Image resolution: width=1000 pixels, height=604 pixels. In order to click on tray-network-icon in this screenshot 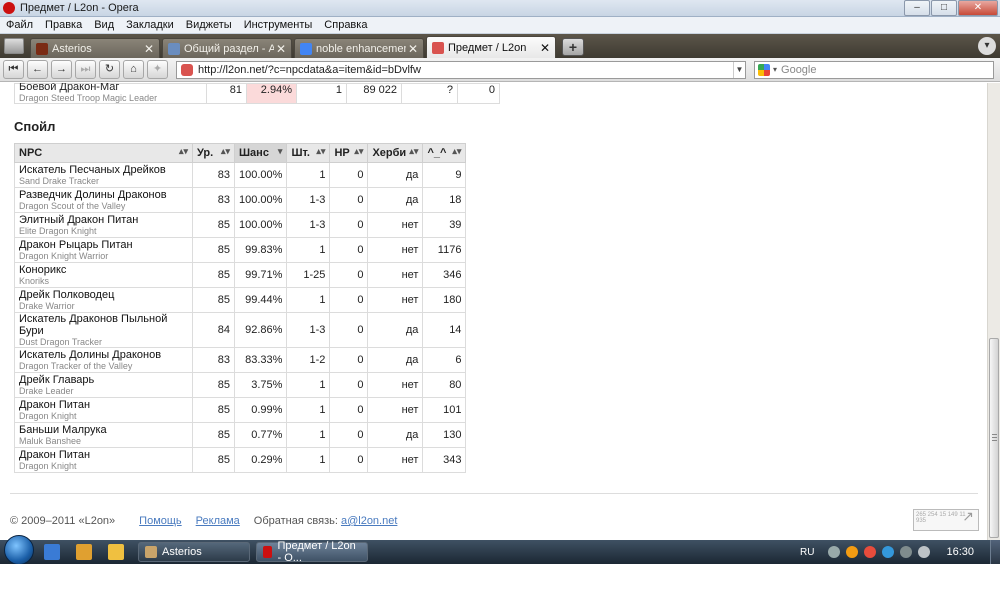, I will do `click(906, 552)`.